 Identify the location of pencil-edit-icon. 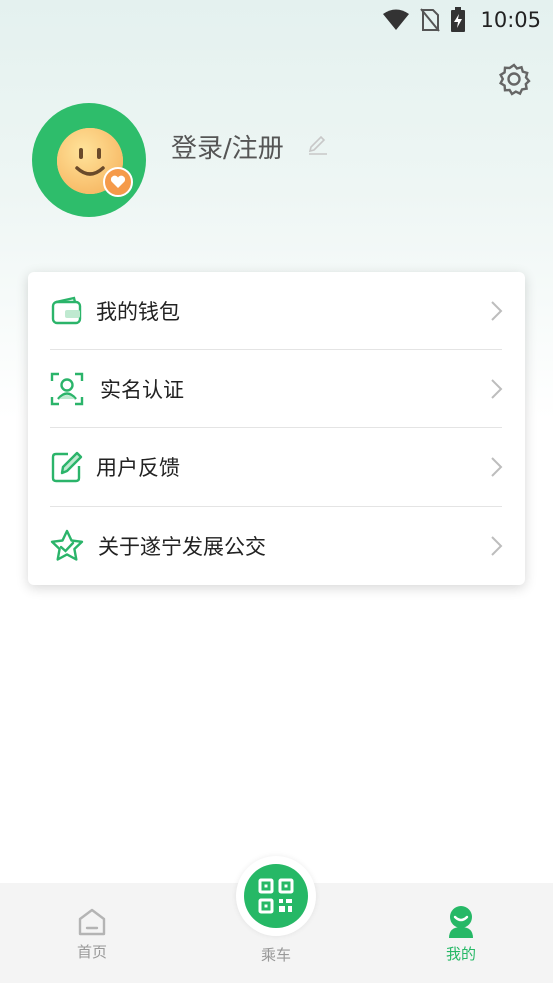
(318, 145).